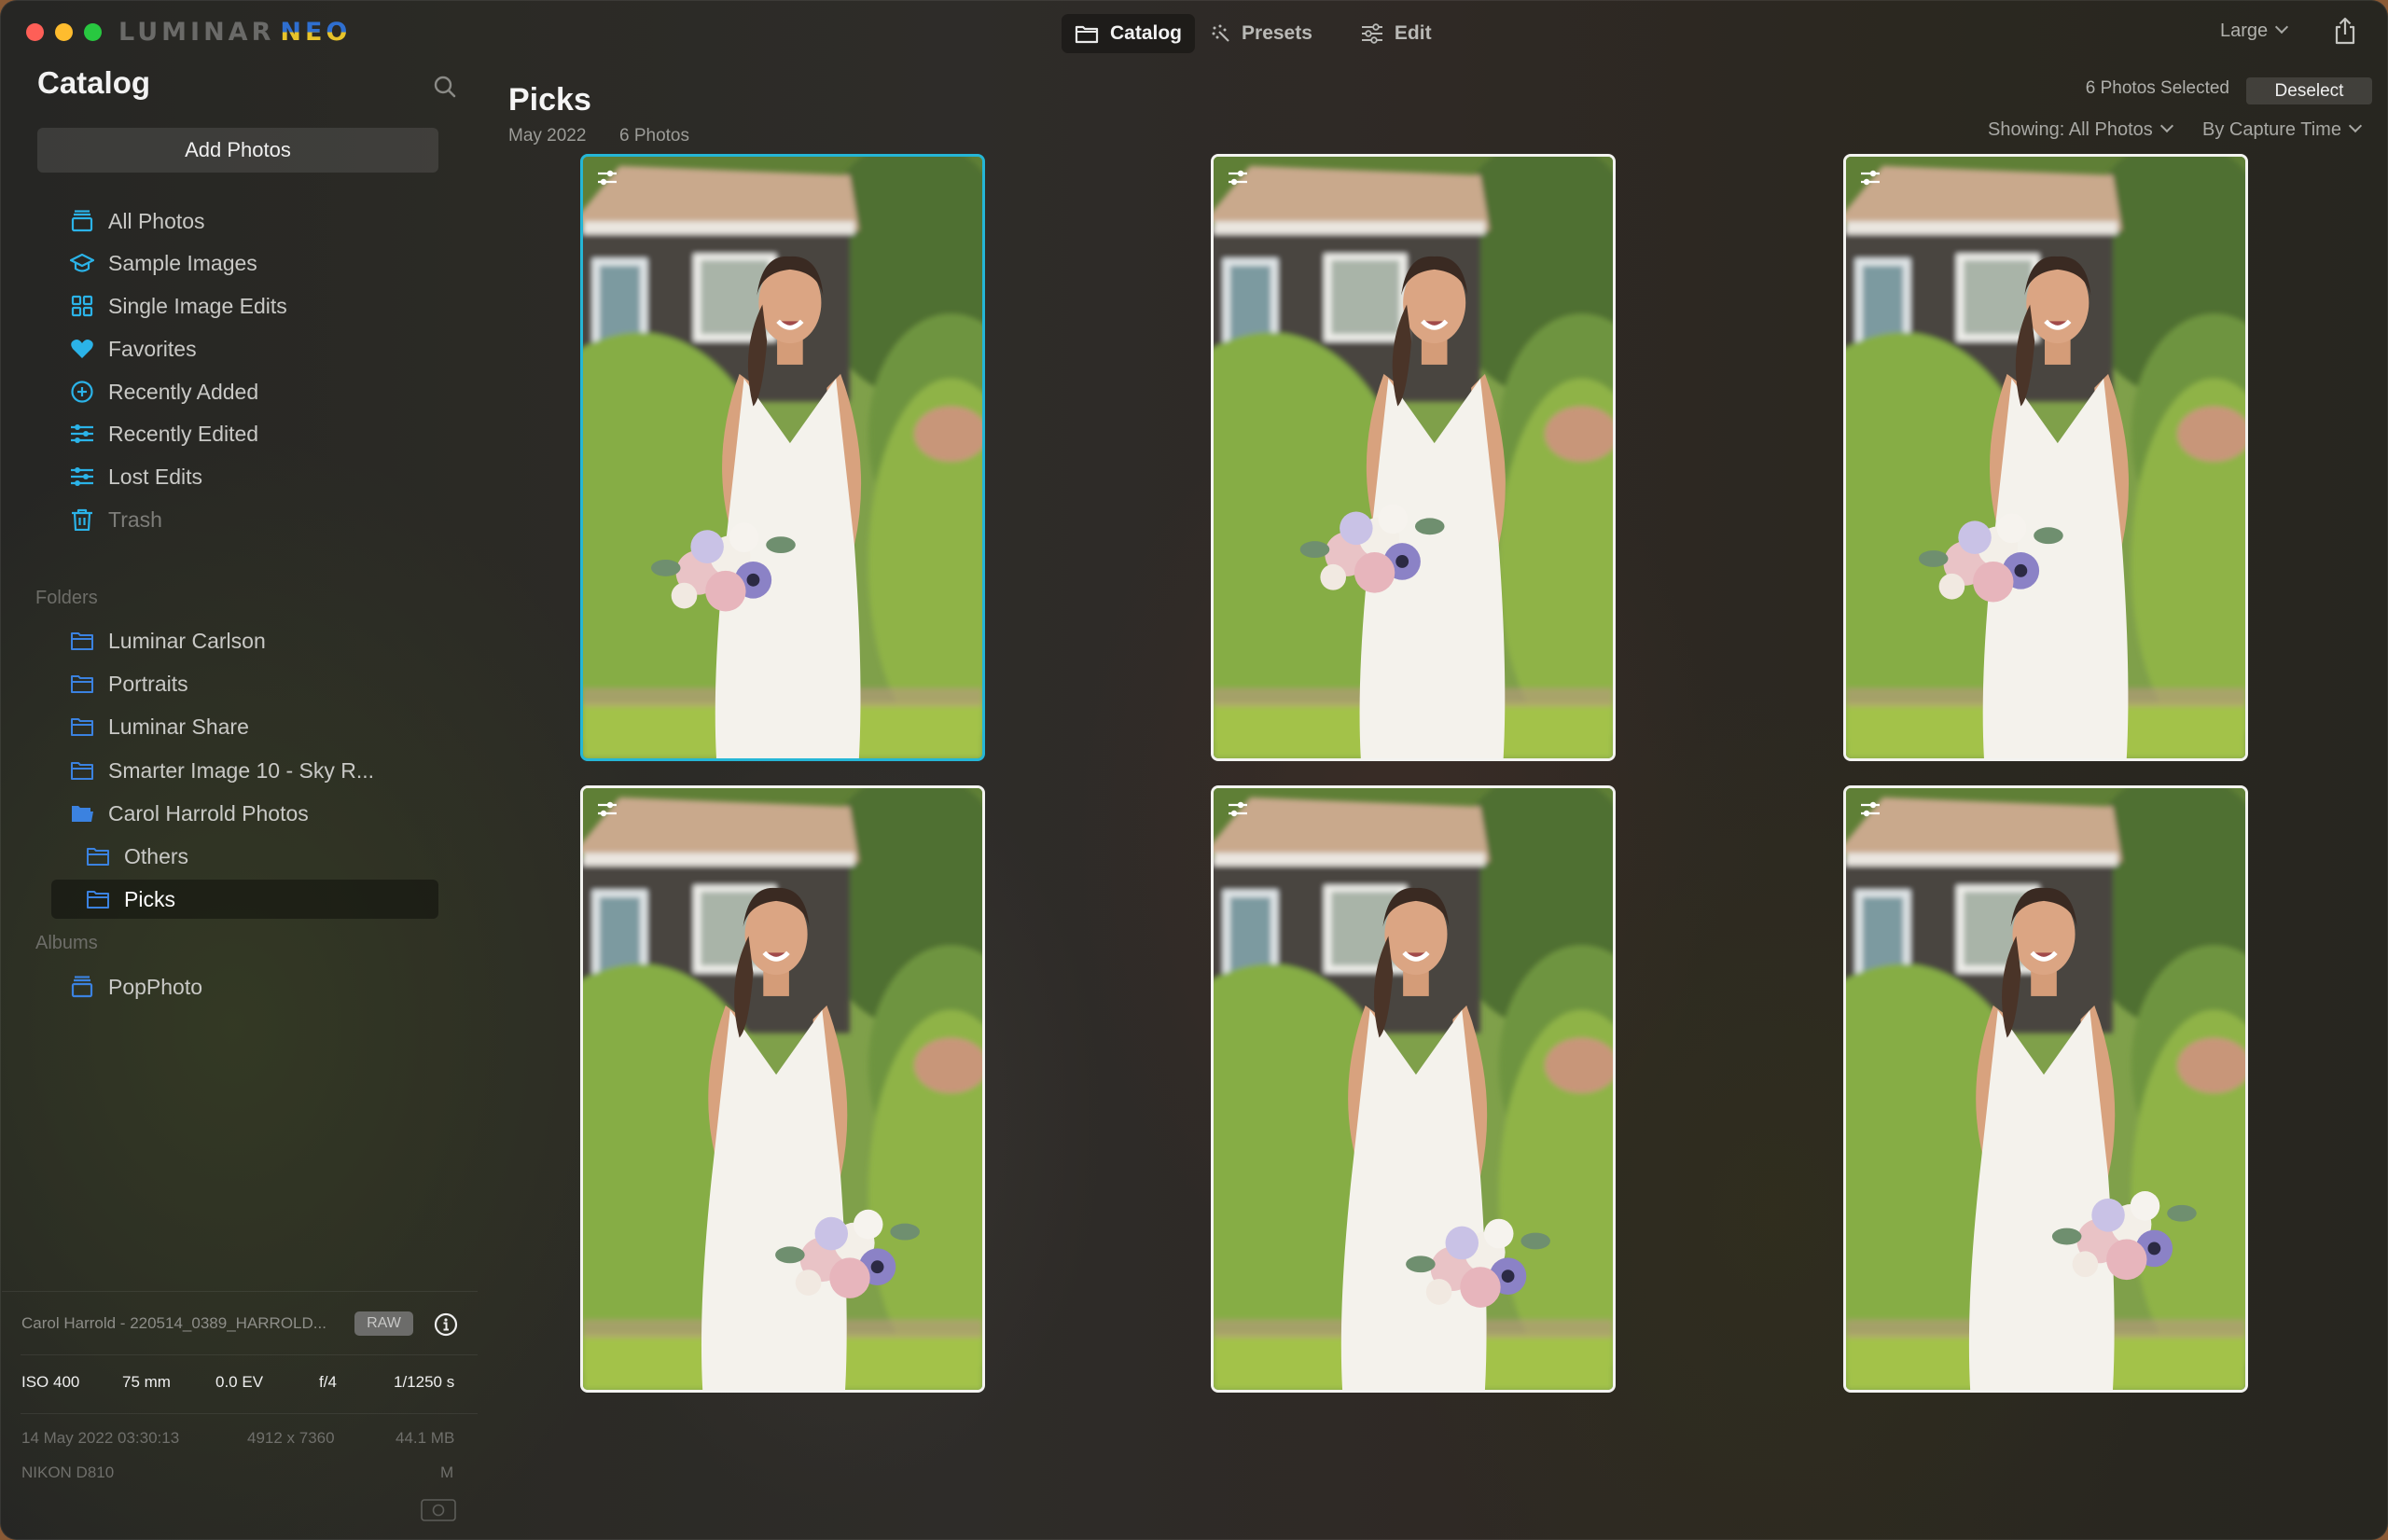 The height and width of the screenshot is (1540, 2388). I want to click on tab-edit: Edit, so click(1396, 33).